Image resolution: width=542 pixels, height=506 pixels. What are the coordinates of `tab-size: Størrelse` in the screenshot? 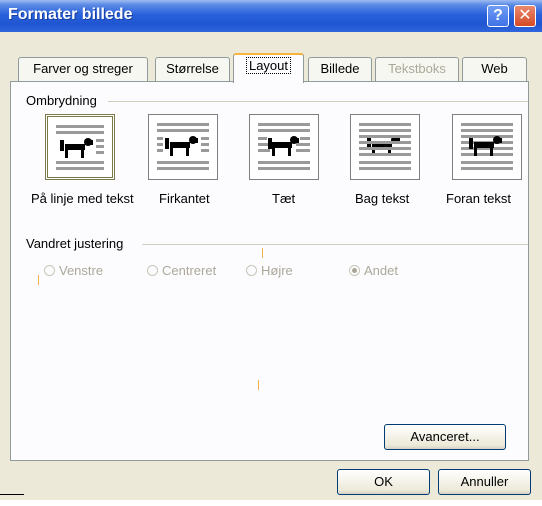 It's located at (192, 69).